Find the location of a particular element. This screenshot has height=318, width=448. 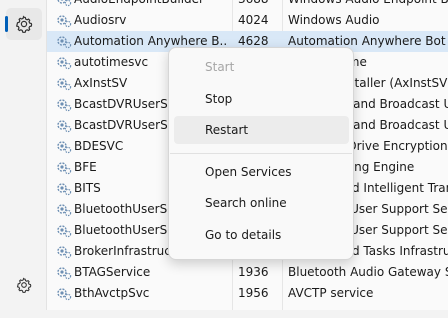

settings-gear-icon is located at coordinates (24, 285).